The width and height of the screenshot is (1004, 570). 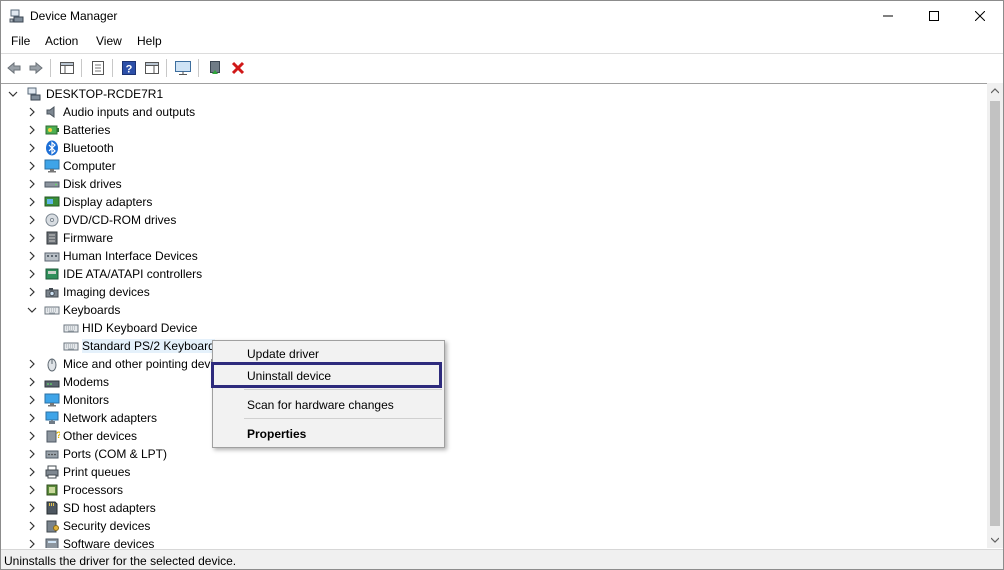 What do you see at coordinates (320, 405) in the screenshot?
I see `ctx-scan-hardware: Scan for hardware changes` at bounding box center [320, 405].